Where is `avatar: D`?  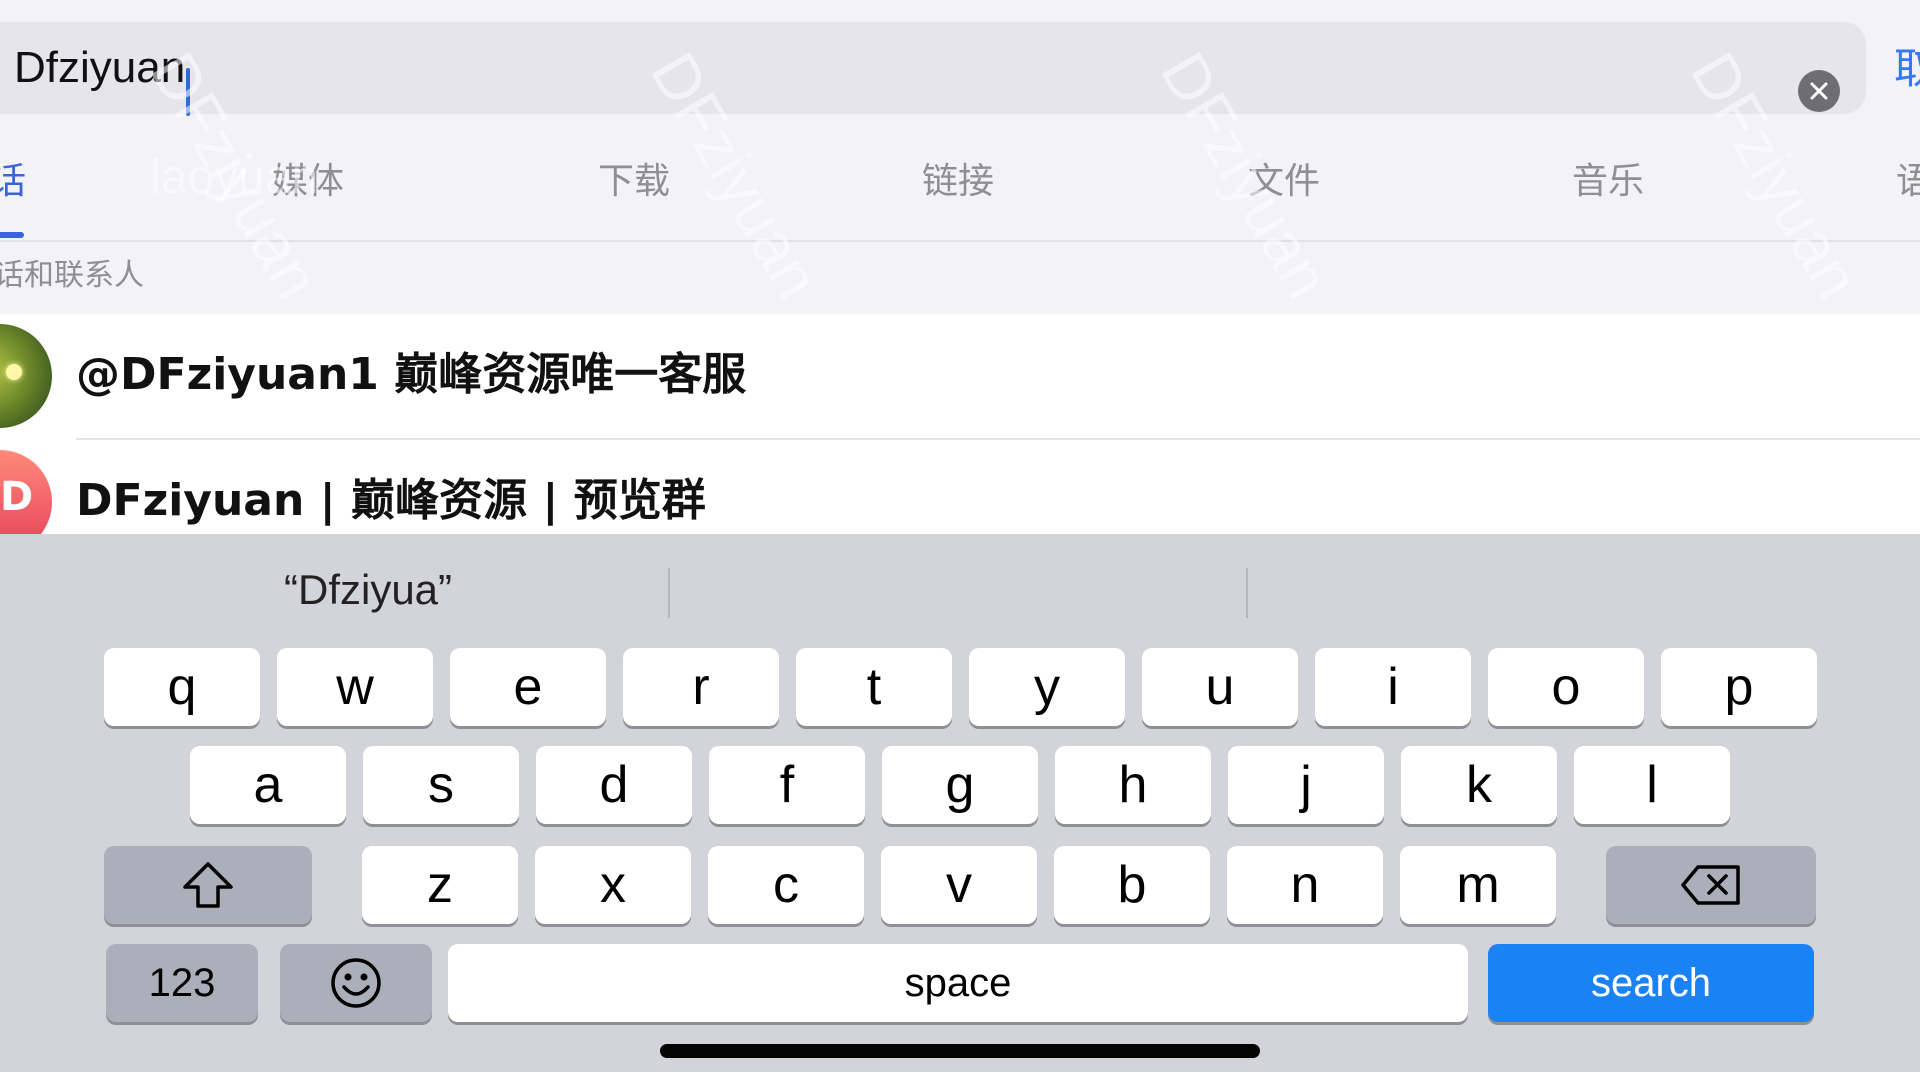
avatar: D is located at coordinates (26, 492).